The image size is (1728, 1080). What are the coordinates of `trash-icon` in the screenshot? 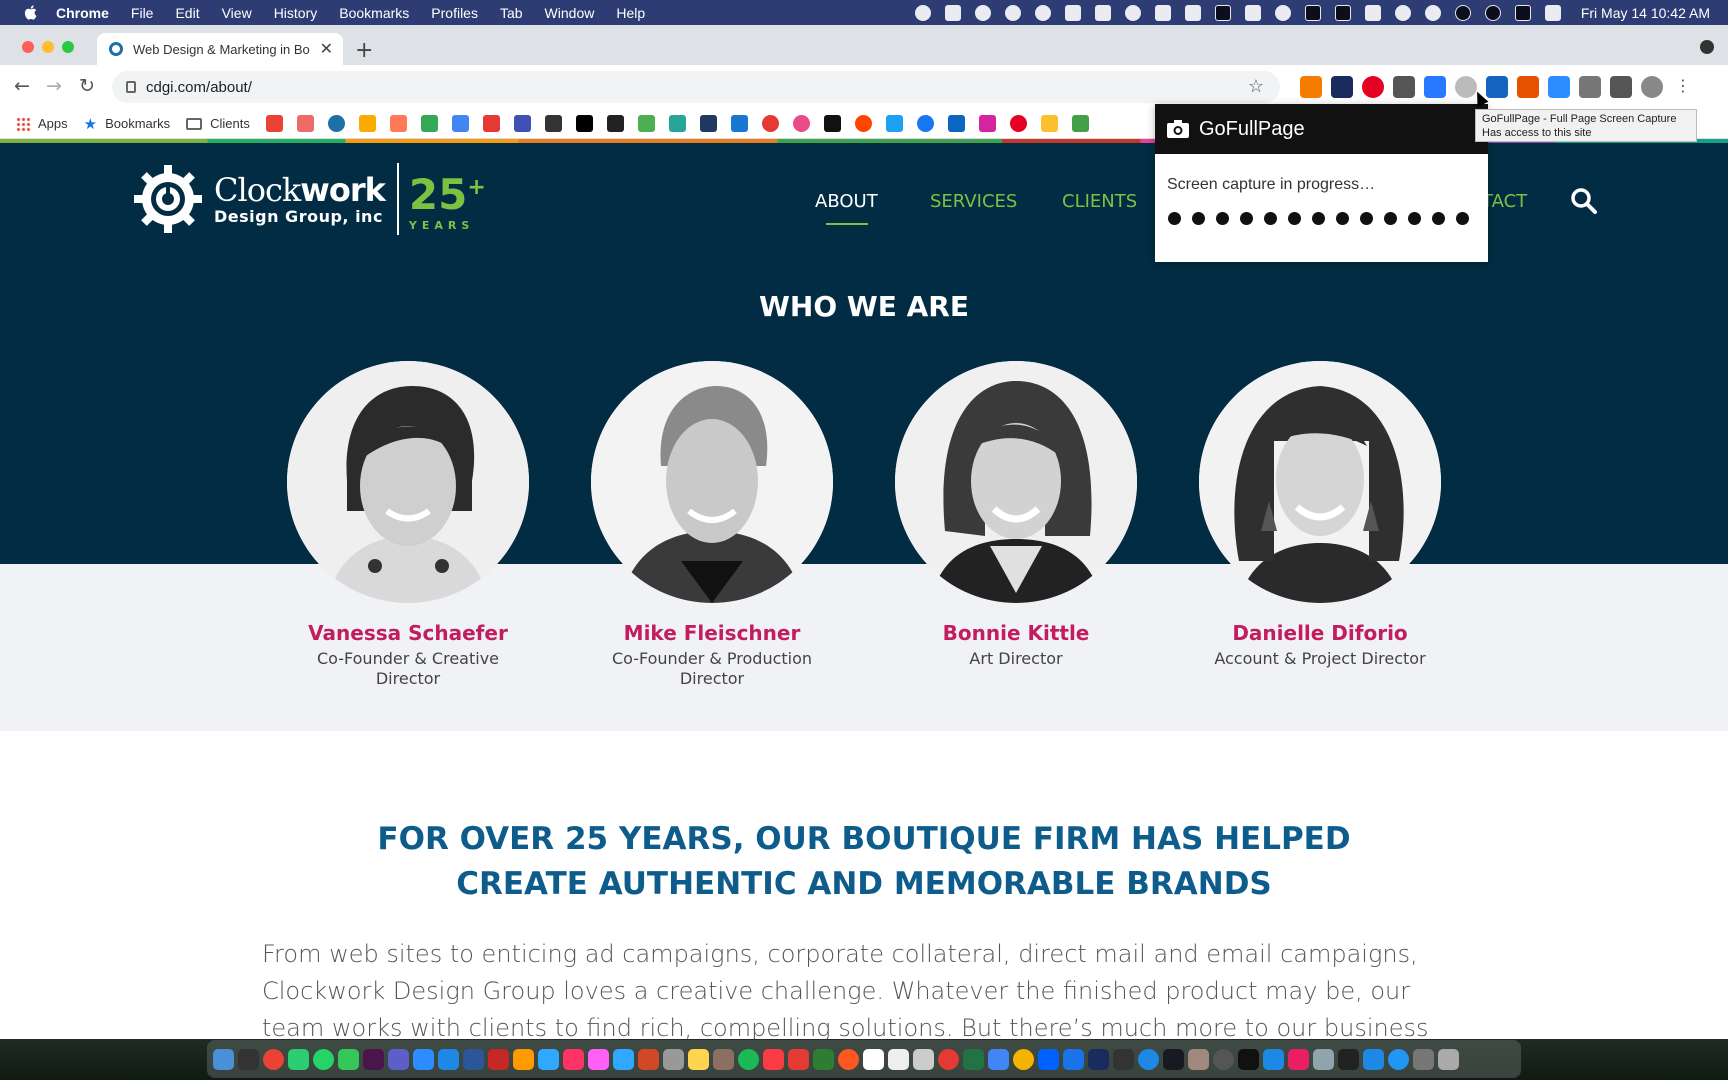 It's located at (1448, 1059).